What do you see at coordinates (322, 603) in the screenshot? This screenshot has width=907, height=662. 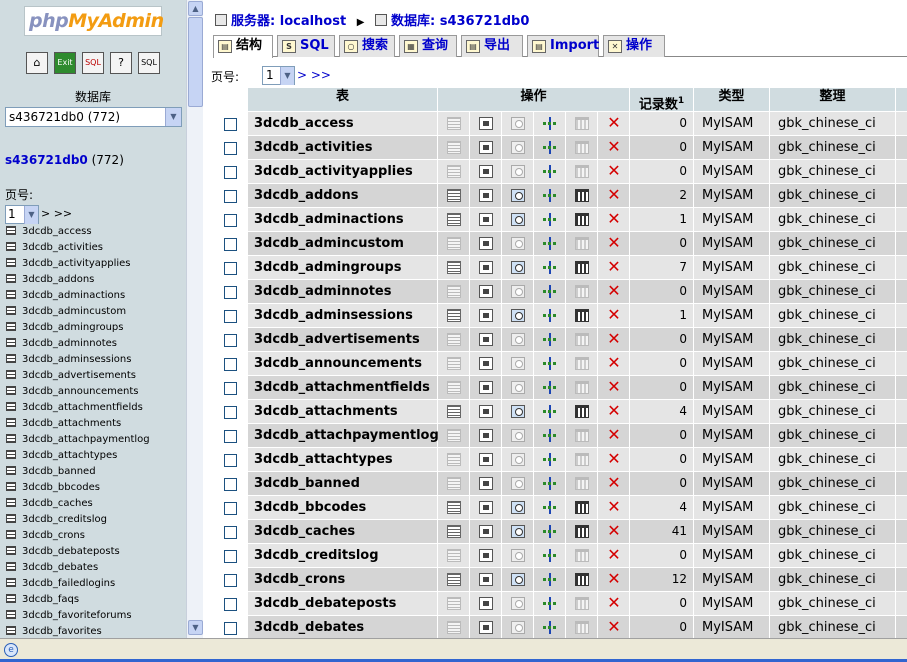 I see `table-name-link: 3dcdb_debateposts` at bounding box center [322, 603].